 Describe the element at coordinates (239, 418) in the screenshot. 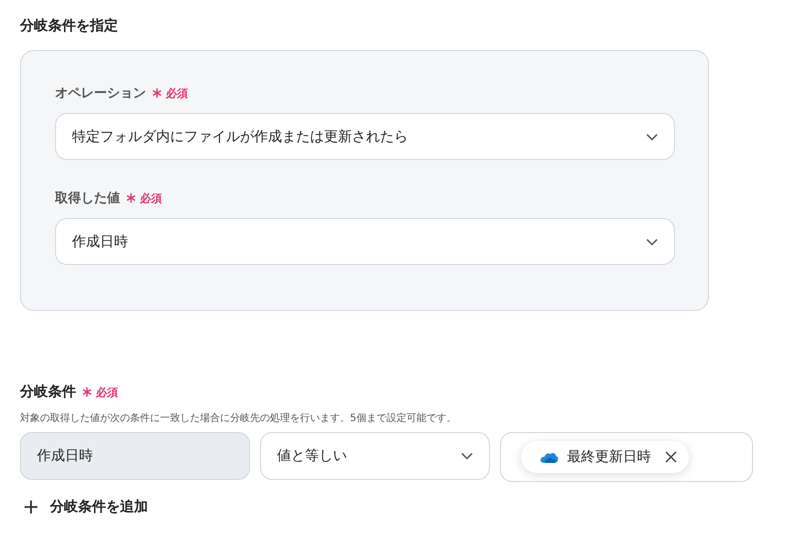

I see `description-text: 対象の取得した値が次の条件に一致した場合に分岐先の処理を行います。5個まで設定可能です。` at that location.